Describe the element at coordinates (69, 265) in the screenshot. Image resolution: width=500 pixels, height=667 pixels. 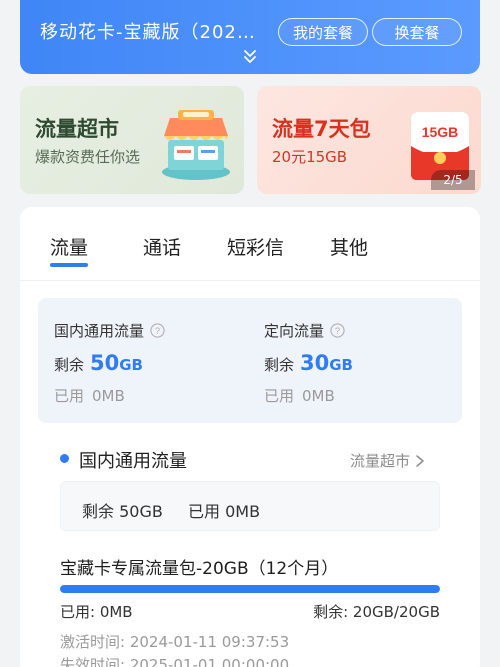
I see `active-tab-indicator` at that location.